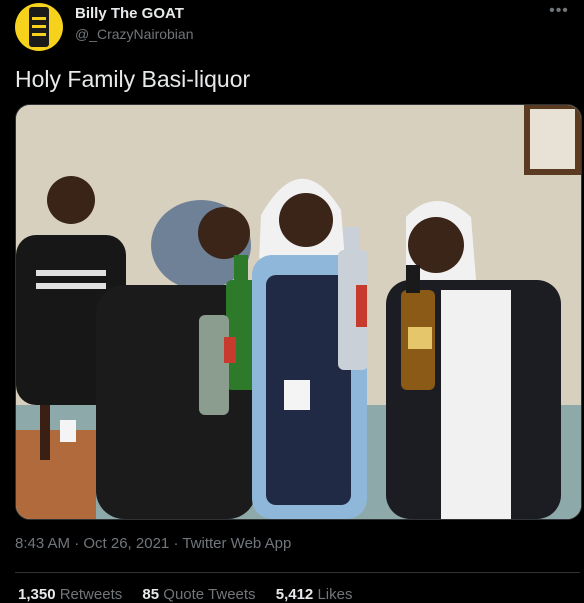 The image size is (584, 603). Describe the element at coordinates (129, 13) in the screenshot. I see `author-display-name: Billy The GOAT` at that location.